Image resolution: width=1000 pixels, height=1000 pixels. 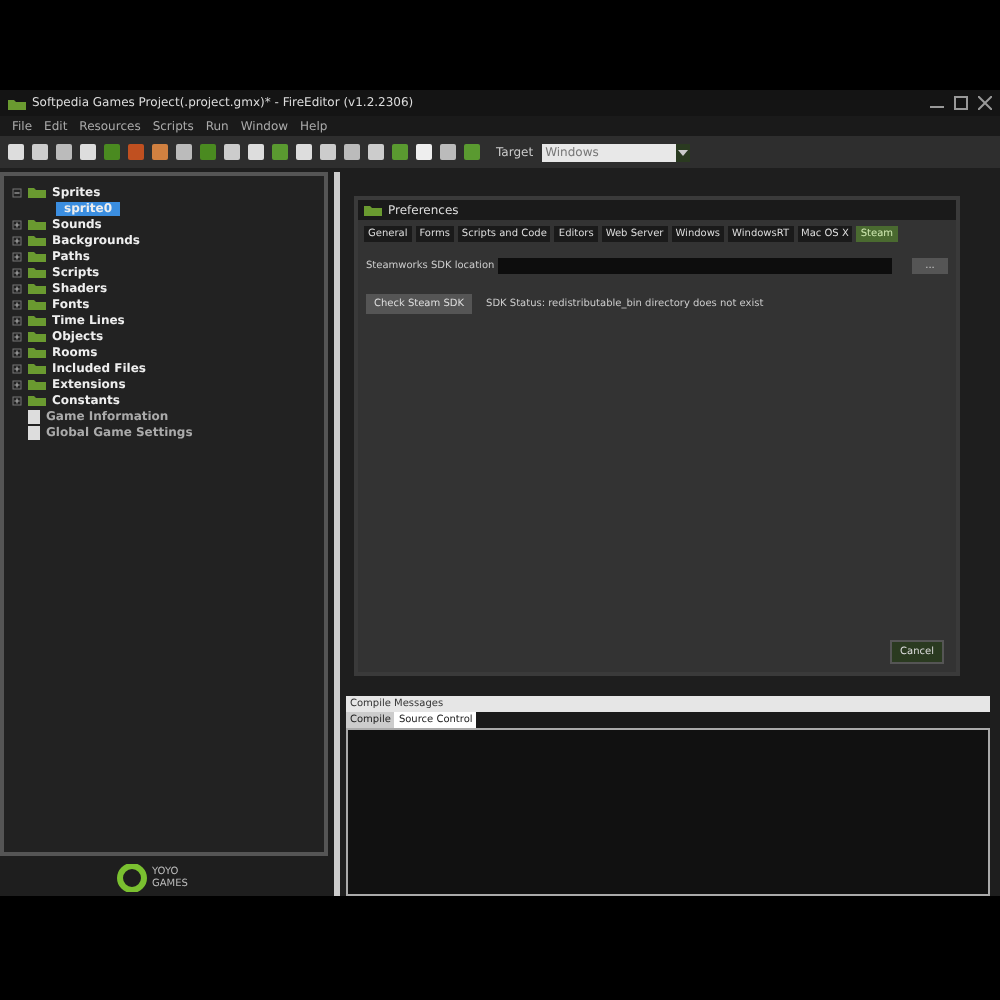 I want to click on folder-icon, so click(x=37, y=192).